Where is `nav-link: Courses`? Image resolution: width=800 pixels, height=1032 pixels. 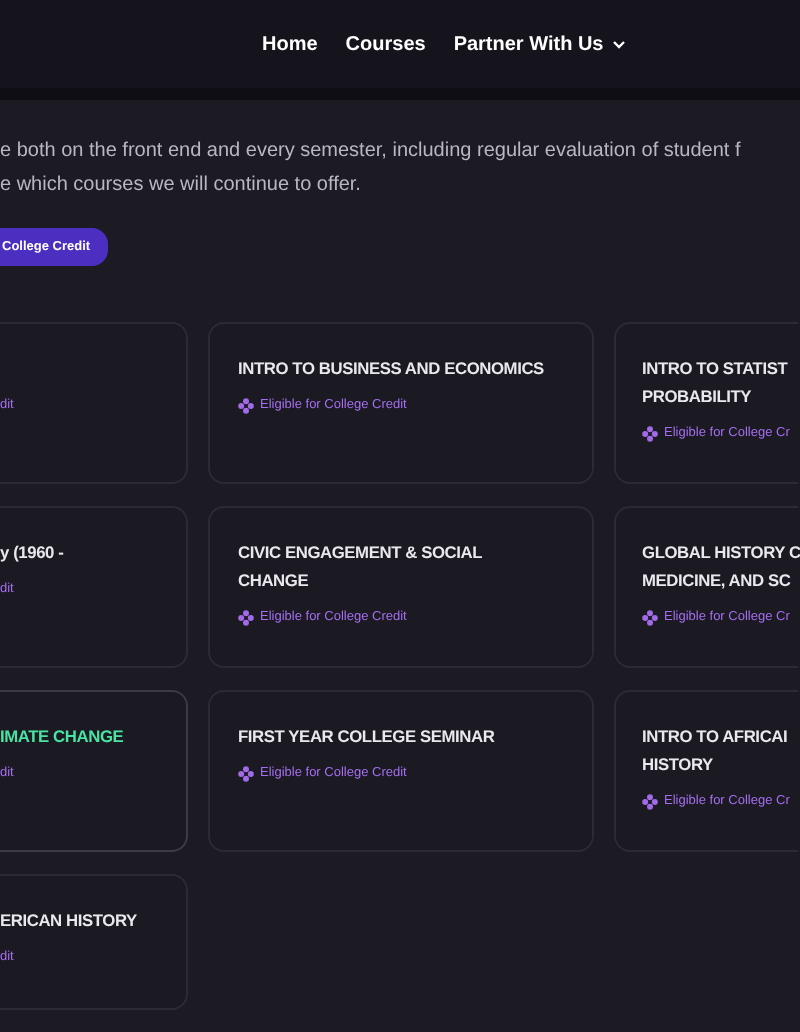 nav-link: Courses is located at coordinates (385, 44).